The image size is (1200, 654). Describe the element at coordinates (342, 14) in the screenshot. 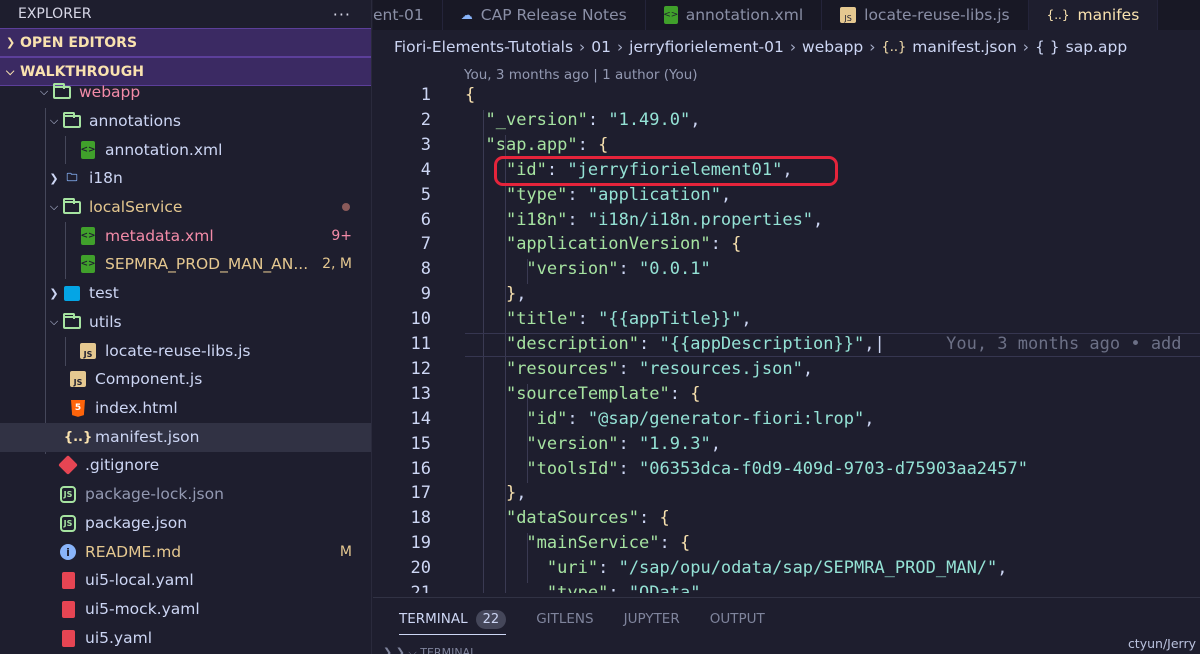

I see `ellipsis-icon: ···` at that location.